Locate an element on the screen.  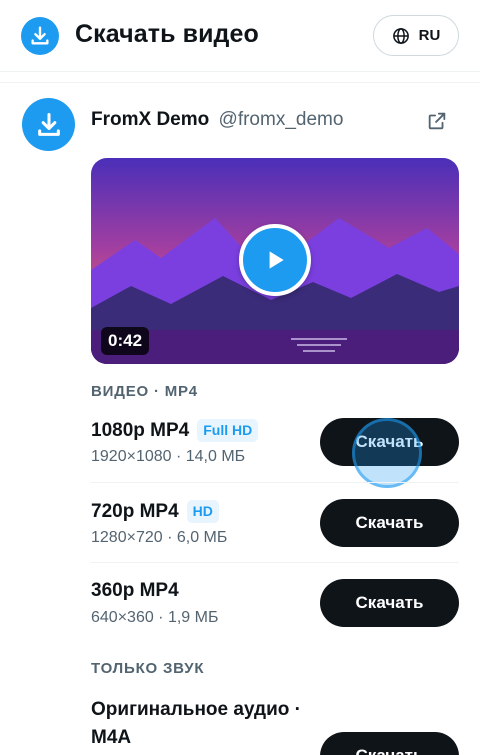
format-meta: 640×360 · 1,9 МБ is located at coordinates (155, 617).